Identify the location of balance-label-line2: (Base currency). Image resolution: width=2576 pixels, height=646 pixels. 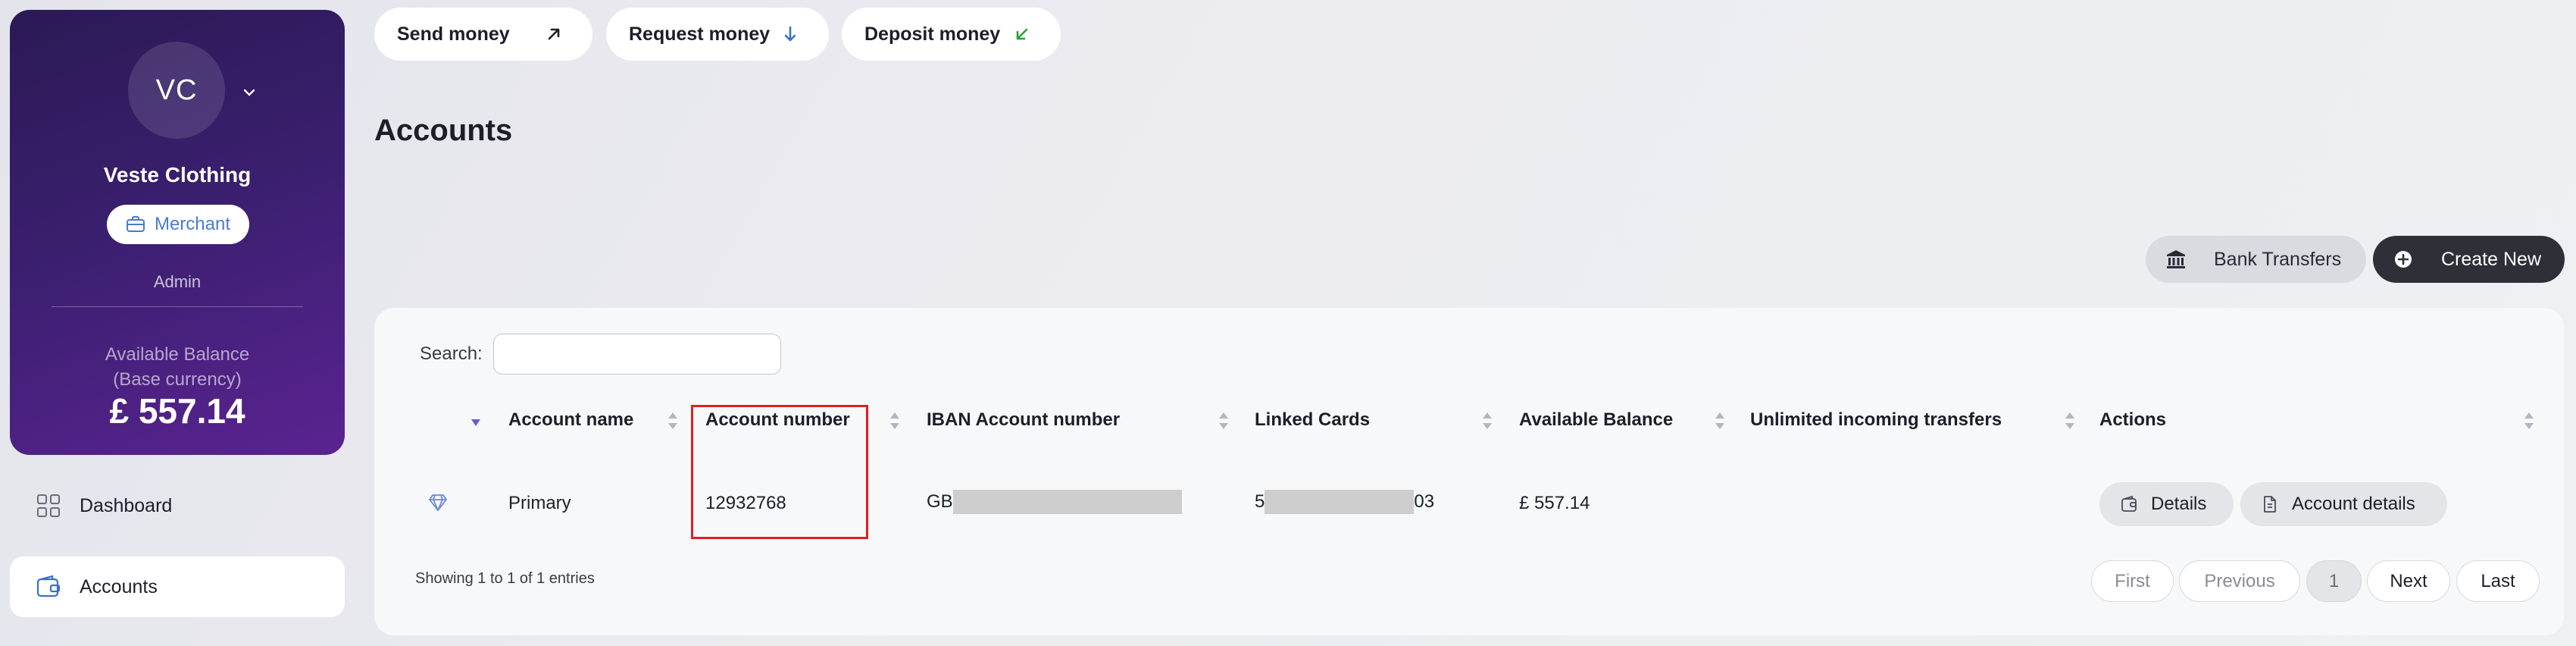
(177, 379).